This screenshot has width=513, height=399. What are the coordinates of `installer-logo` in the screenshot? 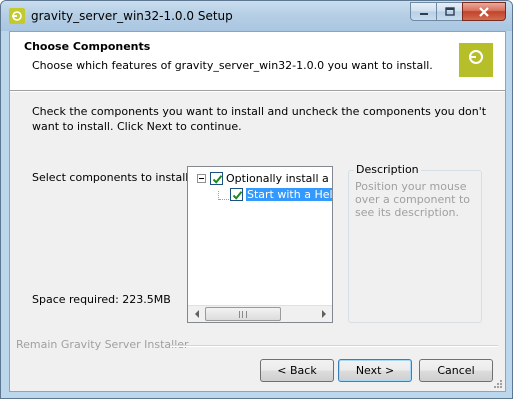 It's located at (476, 60).